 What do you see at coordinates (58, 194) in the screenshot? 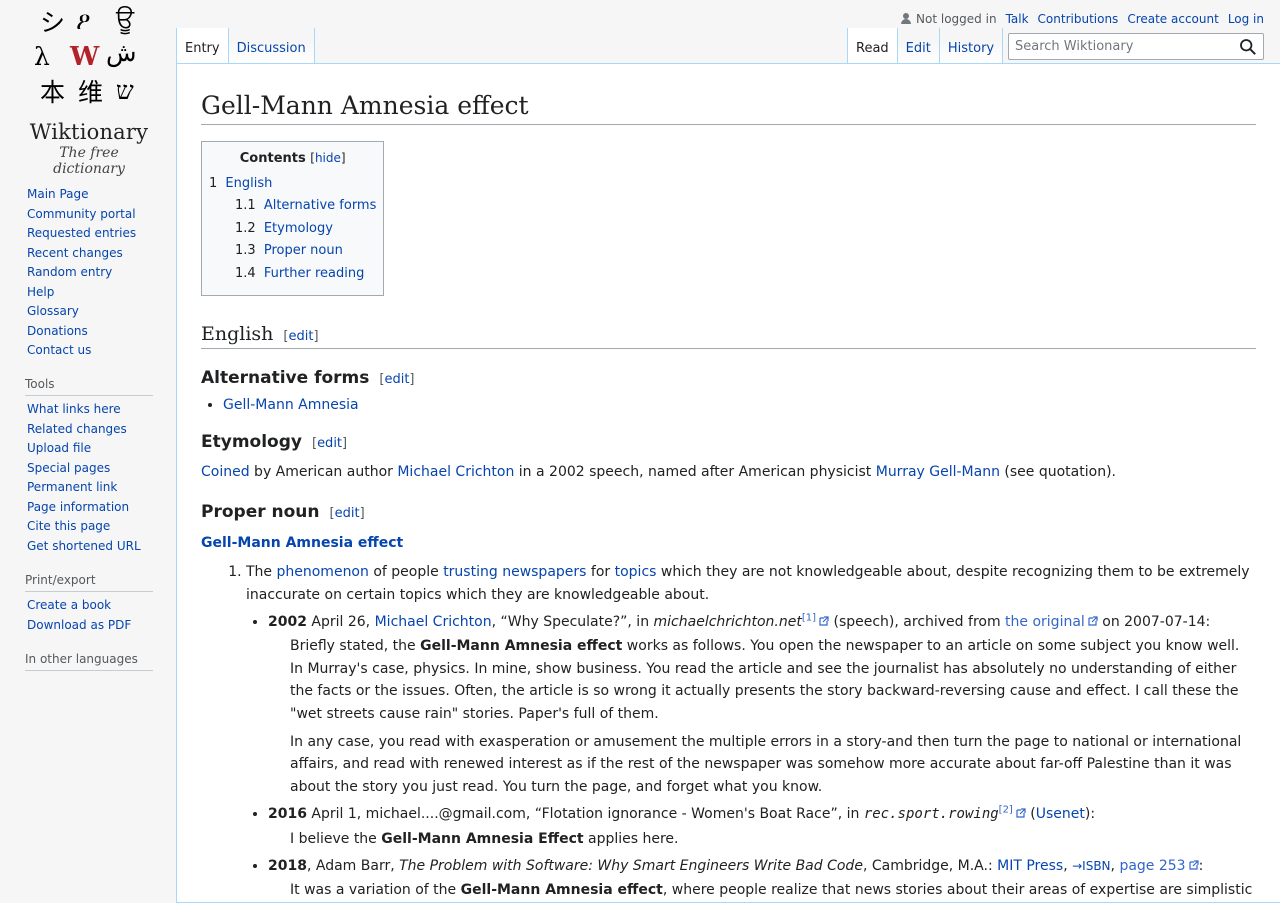
I see `sidebar-item-main-page: Main Page` at bounding box center [58, 194].